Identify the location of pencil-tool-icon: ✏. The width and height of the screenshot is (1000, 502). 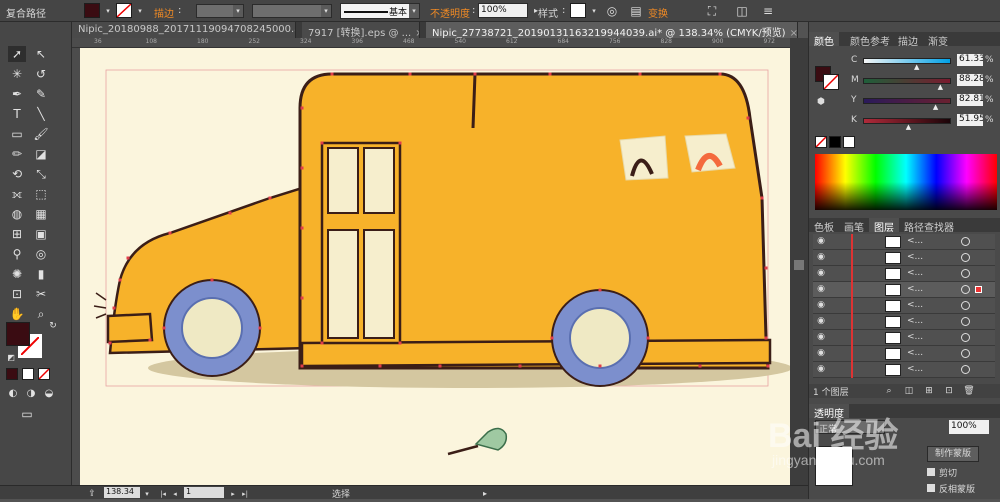
(17, 154).